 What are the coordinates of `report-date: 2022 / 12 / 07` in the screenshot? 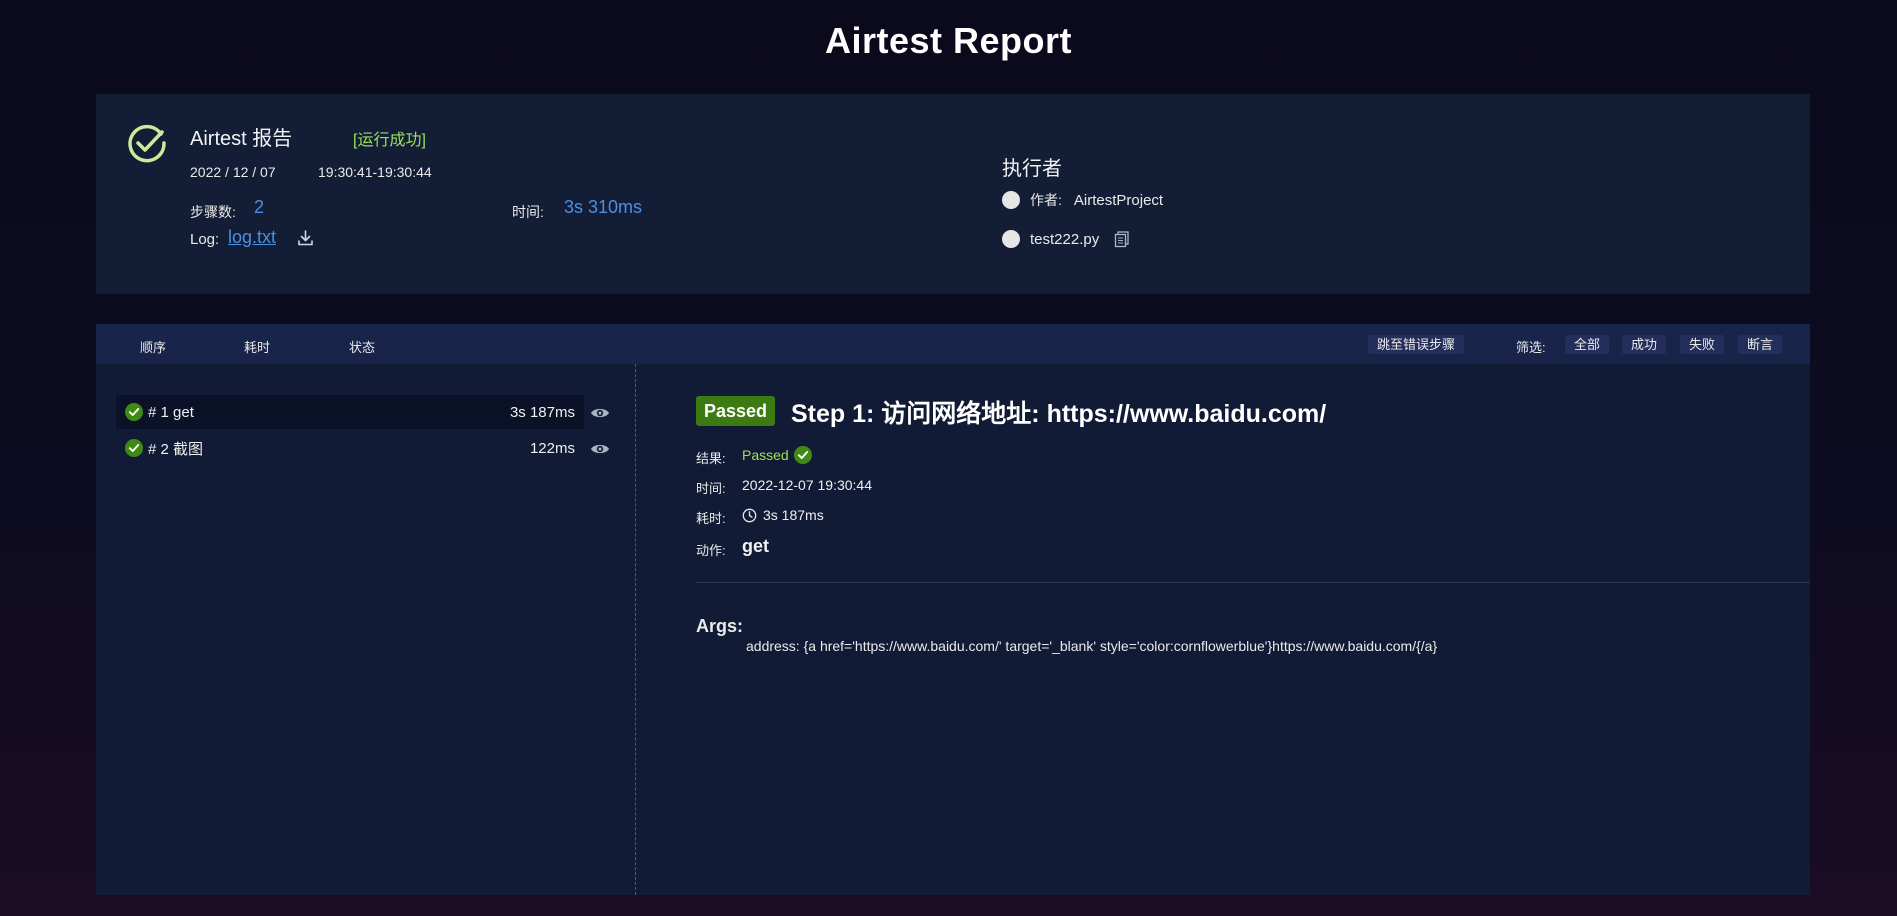 It's located at (233, 172).